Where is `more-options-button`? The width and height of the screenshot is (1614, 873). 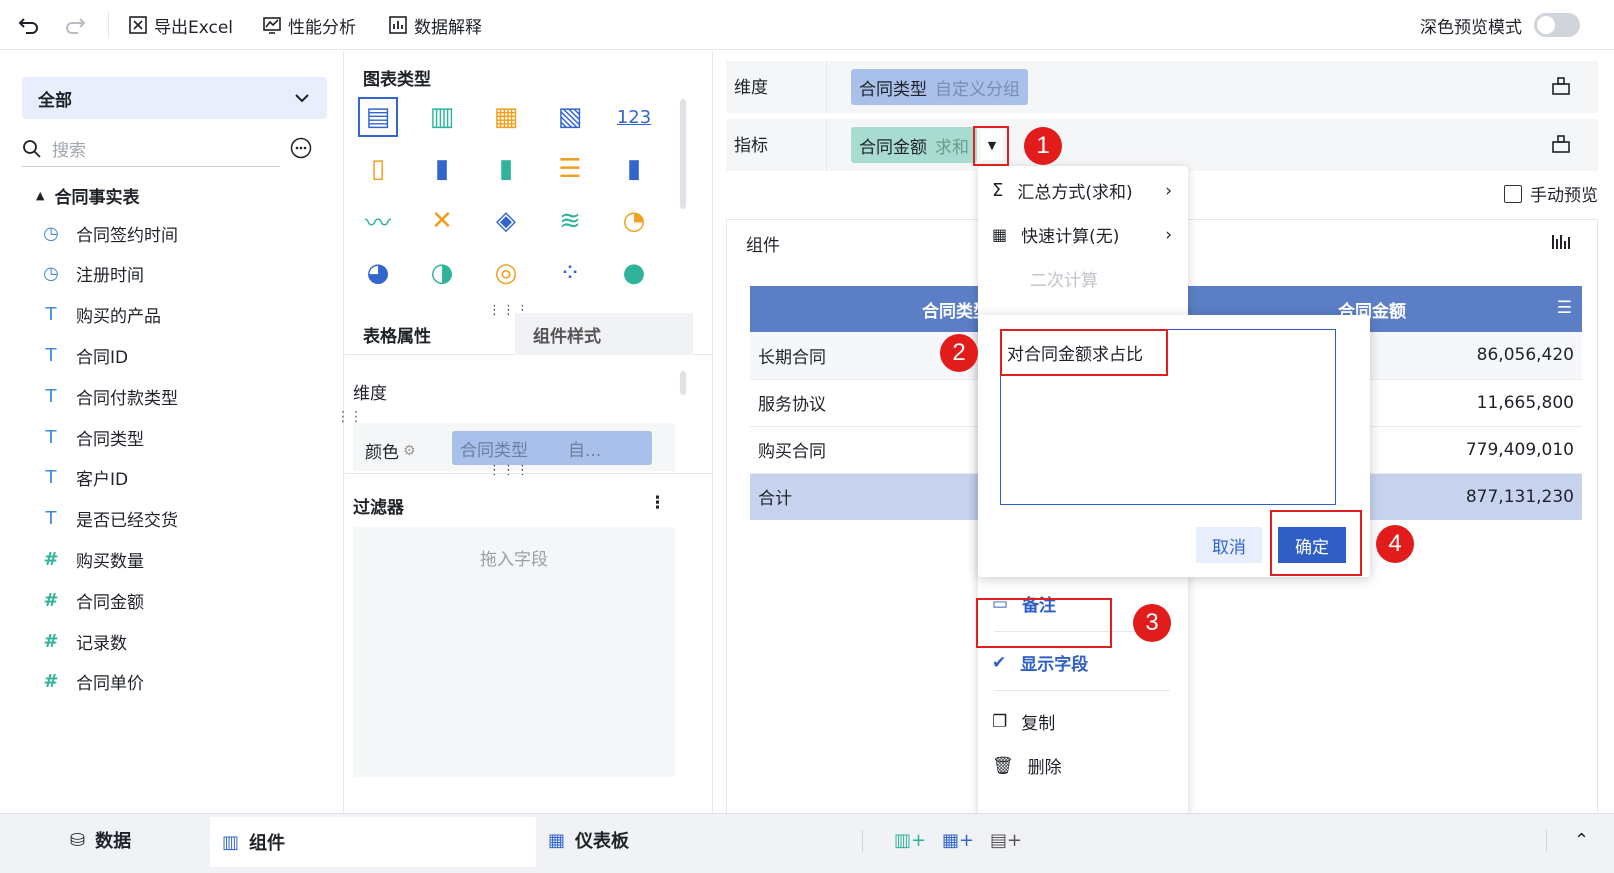 more-options-button is located at coordinates (301, 150).